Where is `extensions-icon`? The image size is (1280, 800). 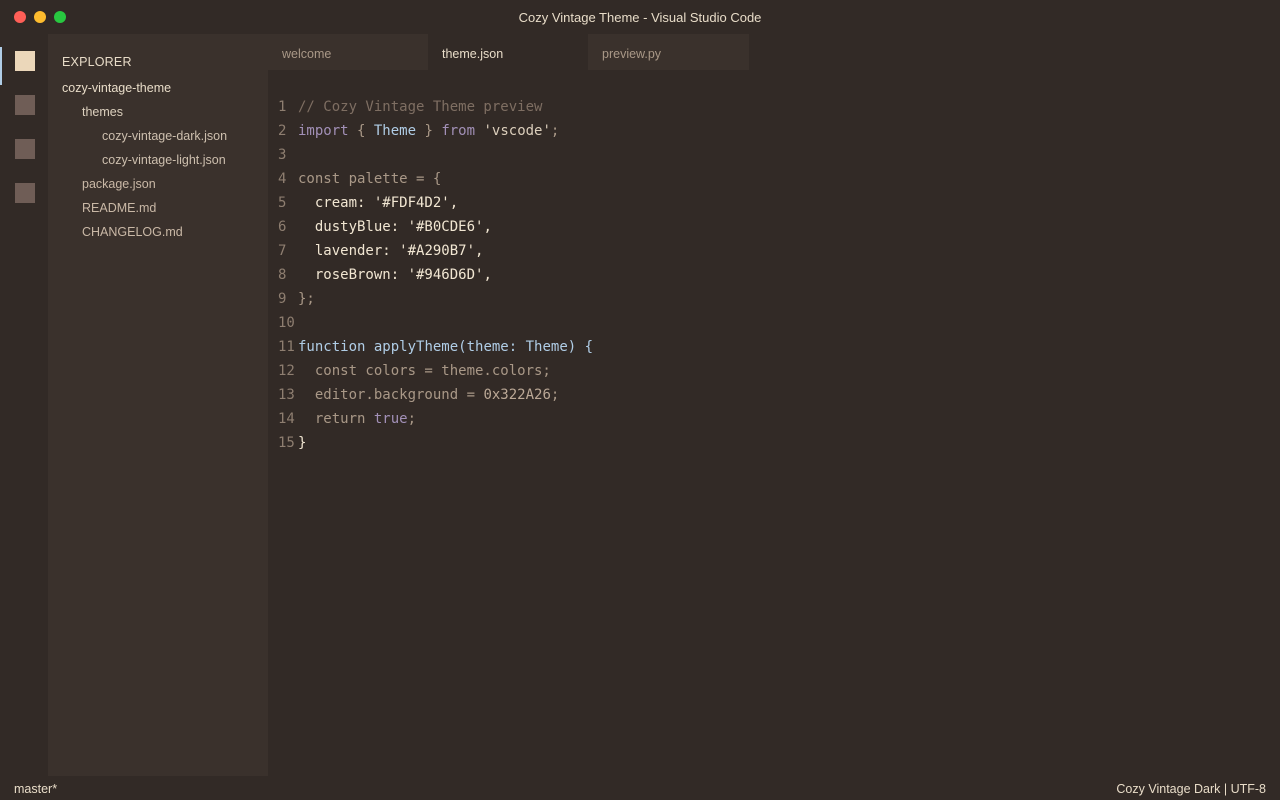
extensions-icon is located at coordinates (25, 193).